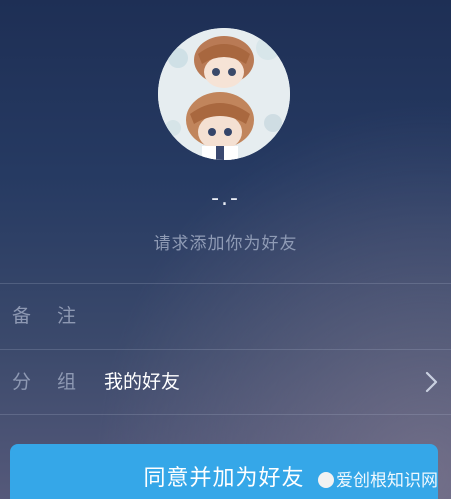 The width and height of the screenshot is (451, 499). I want to click on group-row: 分组 我的好友, so click(225, 382).